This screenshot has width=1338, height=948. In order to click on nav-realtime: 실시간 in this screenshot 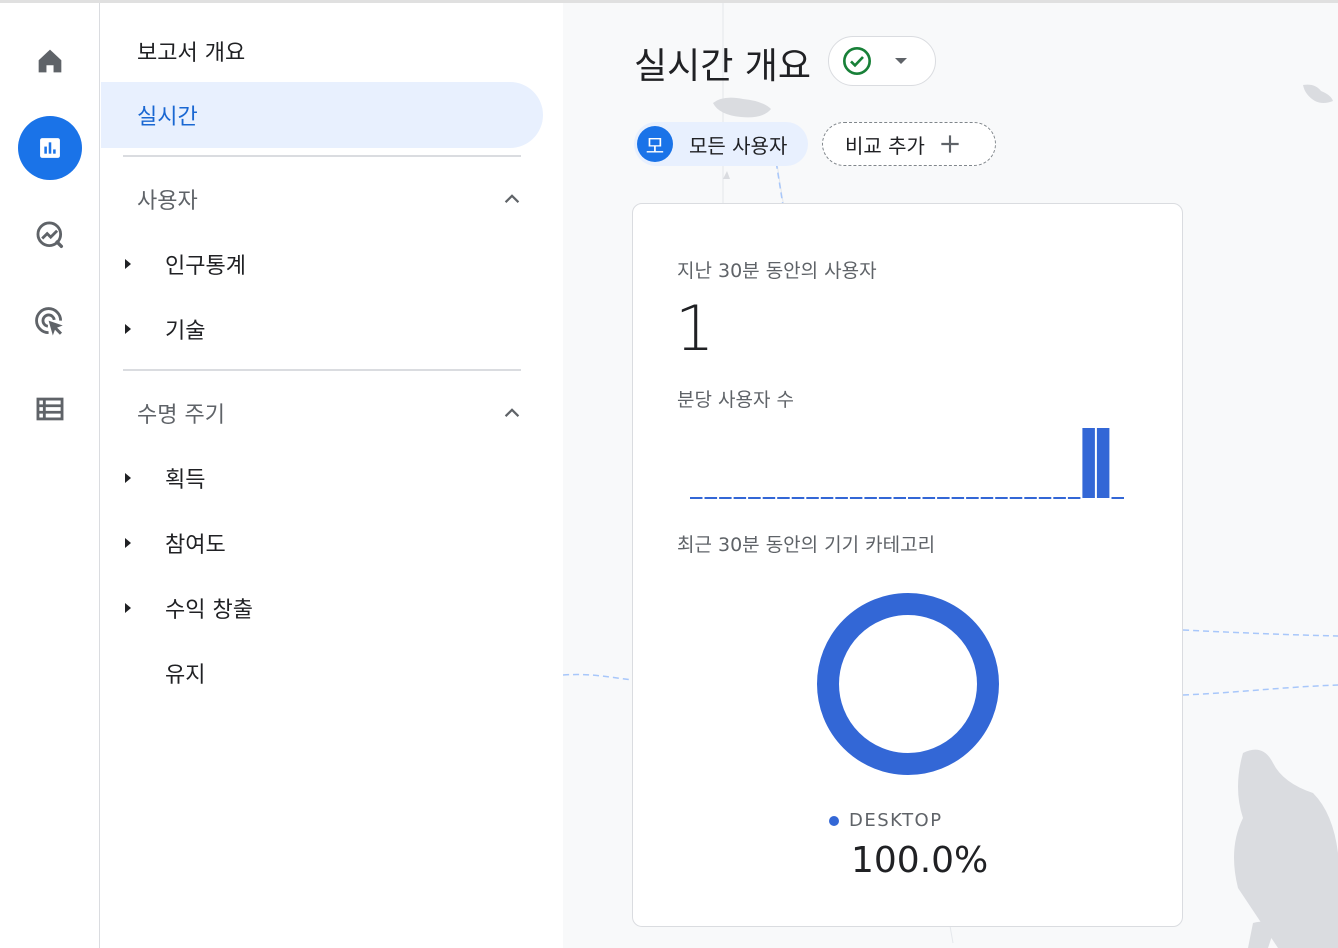, I will do `click(322, 115)`.